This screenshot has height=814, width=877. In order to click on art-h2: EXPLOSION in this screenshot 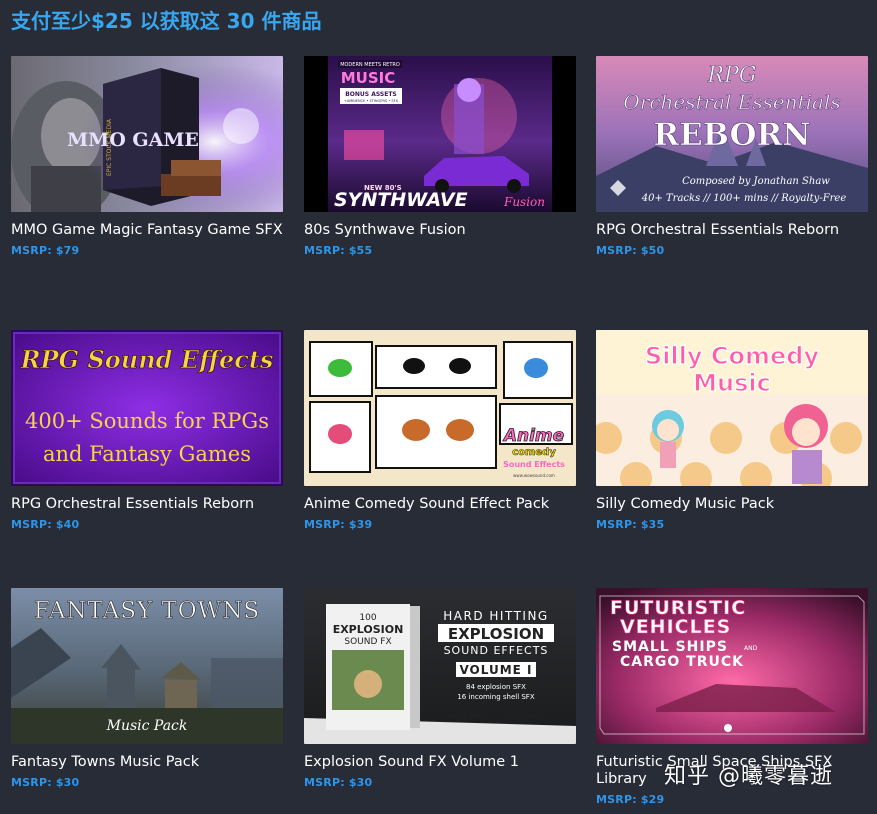, I will do `click(496, 634)`.